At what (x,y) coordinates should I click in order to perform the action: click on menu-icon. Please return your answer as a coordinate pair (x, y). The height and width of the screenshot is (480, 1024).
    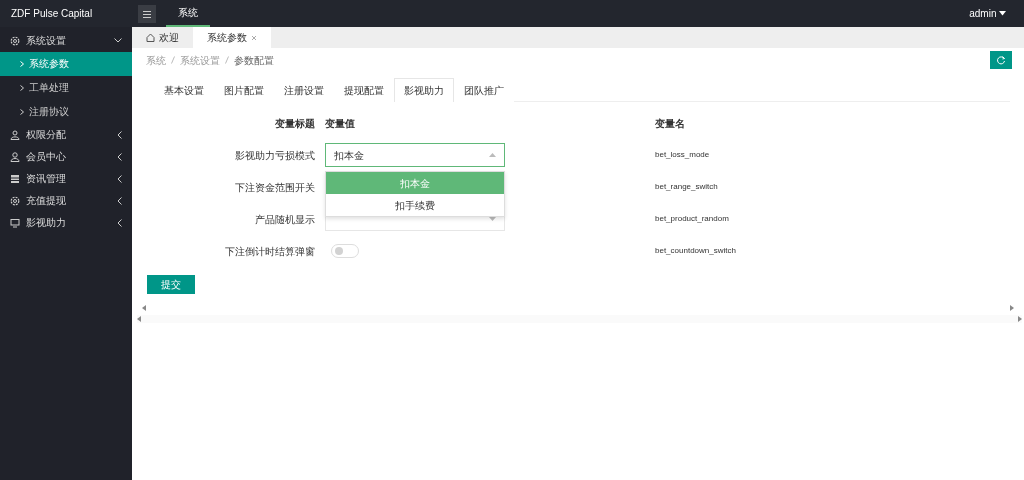
    Looking at the image, I should click on (147, 14).